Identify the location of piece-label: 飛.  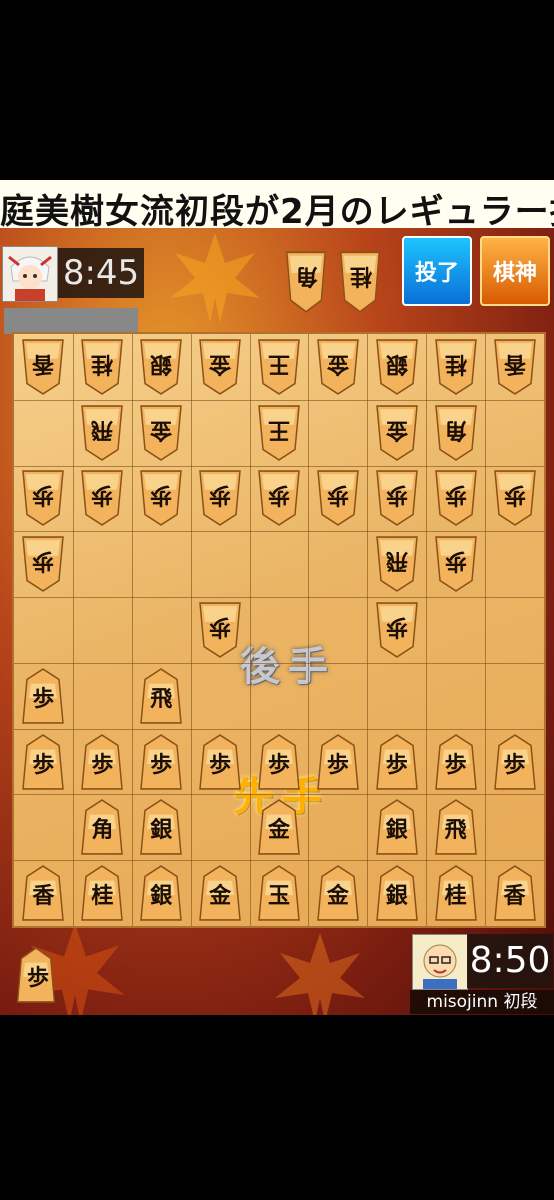
(455, 830).